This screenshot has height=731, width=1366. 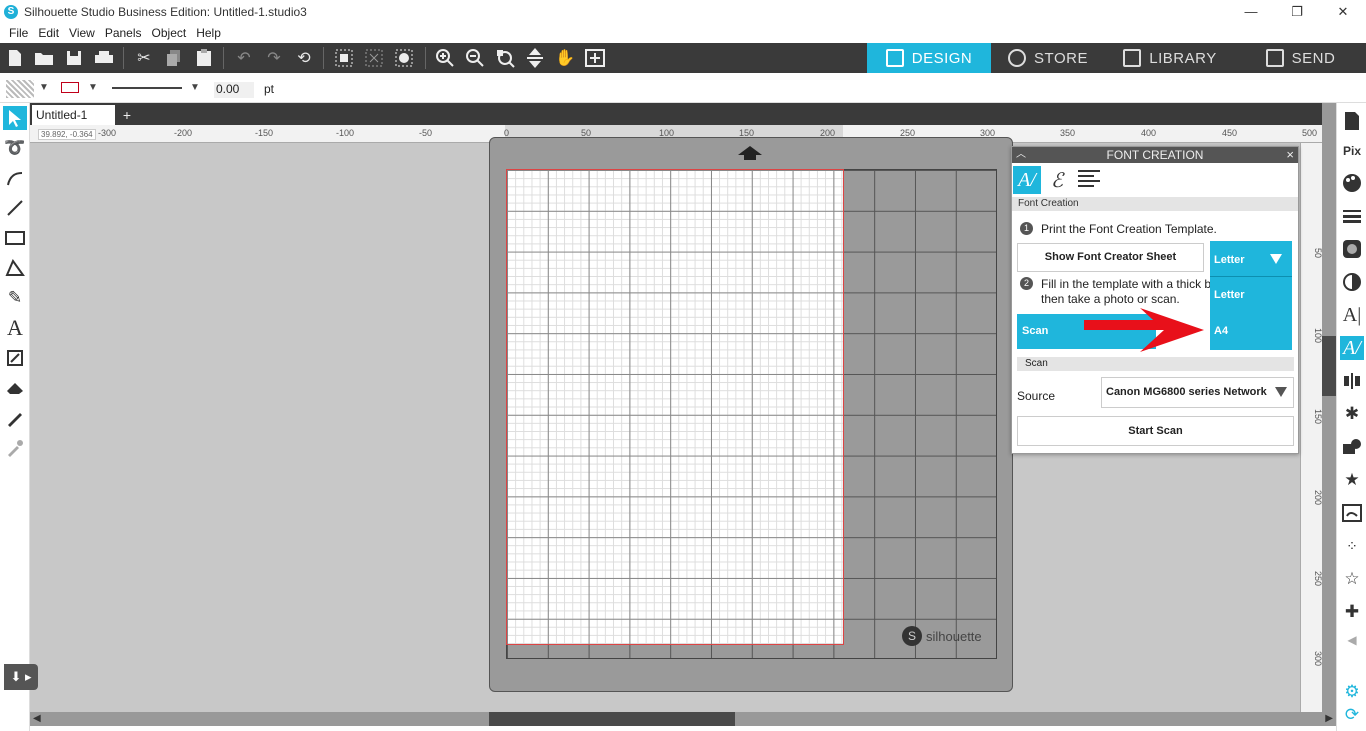 What do you see at coordinates (1352, 315) in the screenshot?
I see `text-style-icon: A|` at bounding box center [1352, 315].